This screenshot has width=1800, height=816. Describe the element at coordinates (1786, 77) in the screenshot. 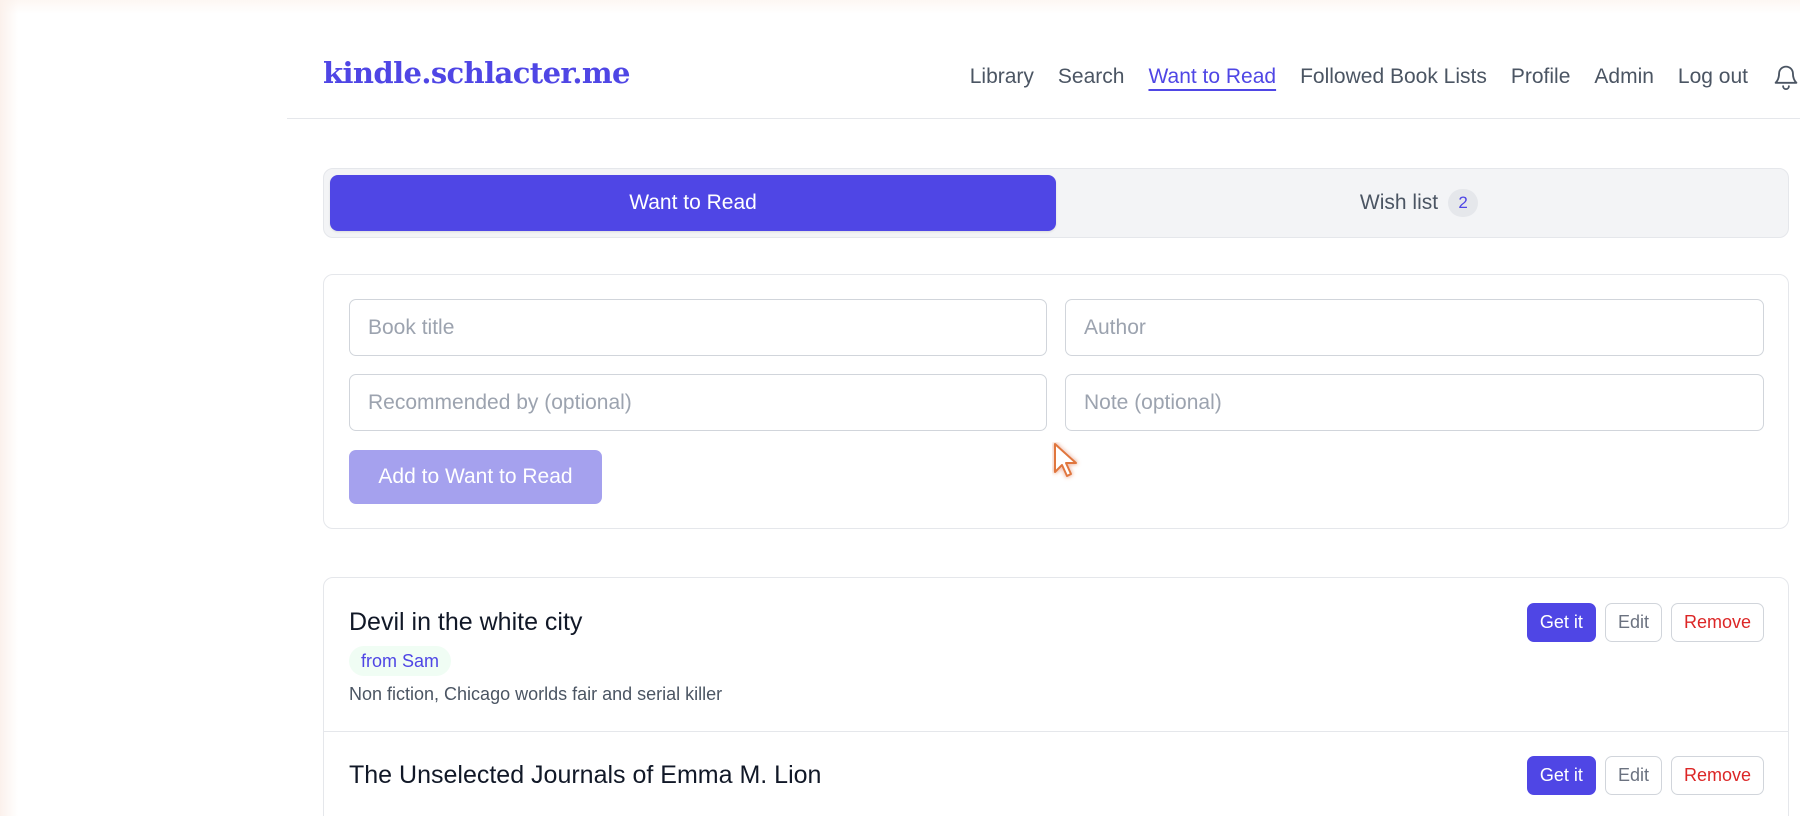

I see `bell-icon` at that location.